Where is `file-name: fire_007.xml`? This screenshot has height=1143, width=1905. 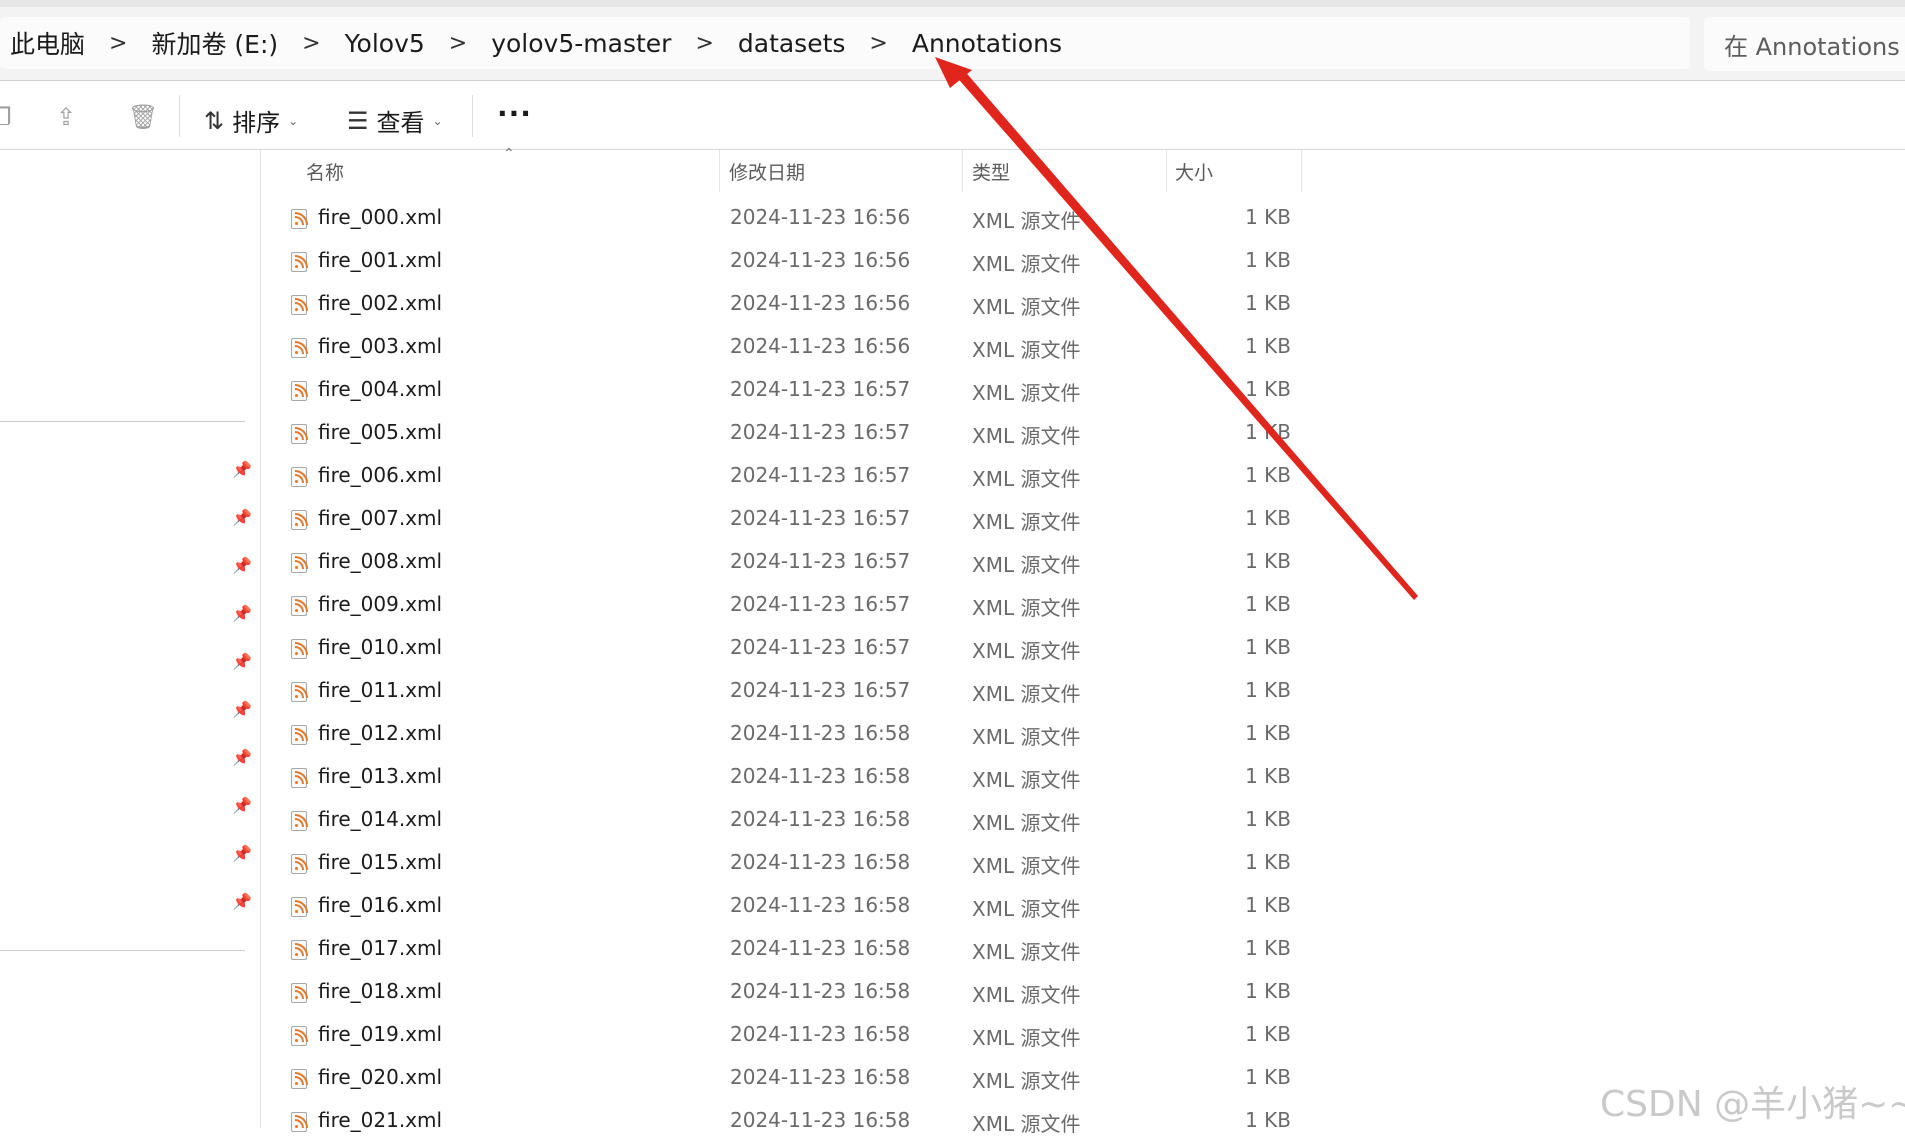
file-name: fire_007.xml is located at coordinates (380, 518).